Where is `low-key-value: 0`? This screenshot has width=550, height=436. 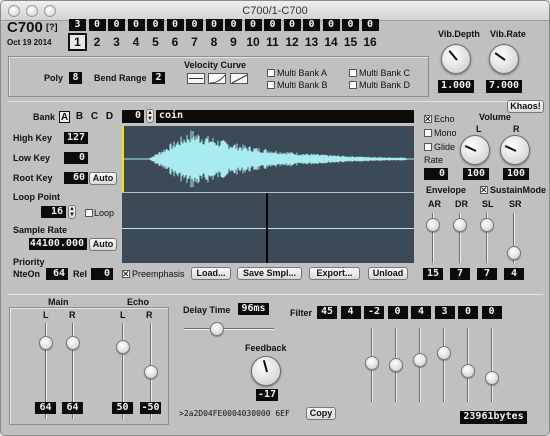 low-key-value: 0 is located at coordinates (76, 158).